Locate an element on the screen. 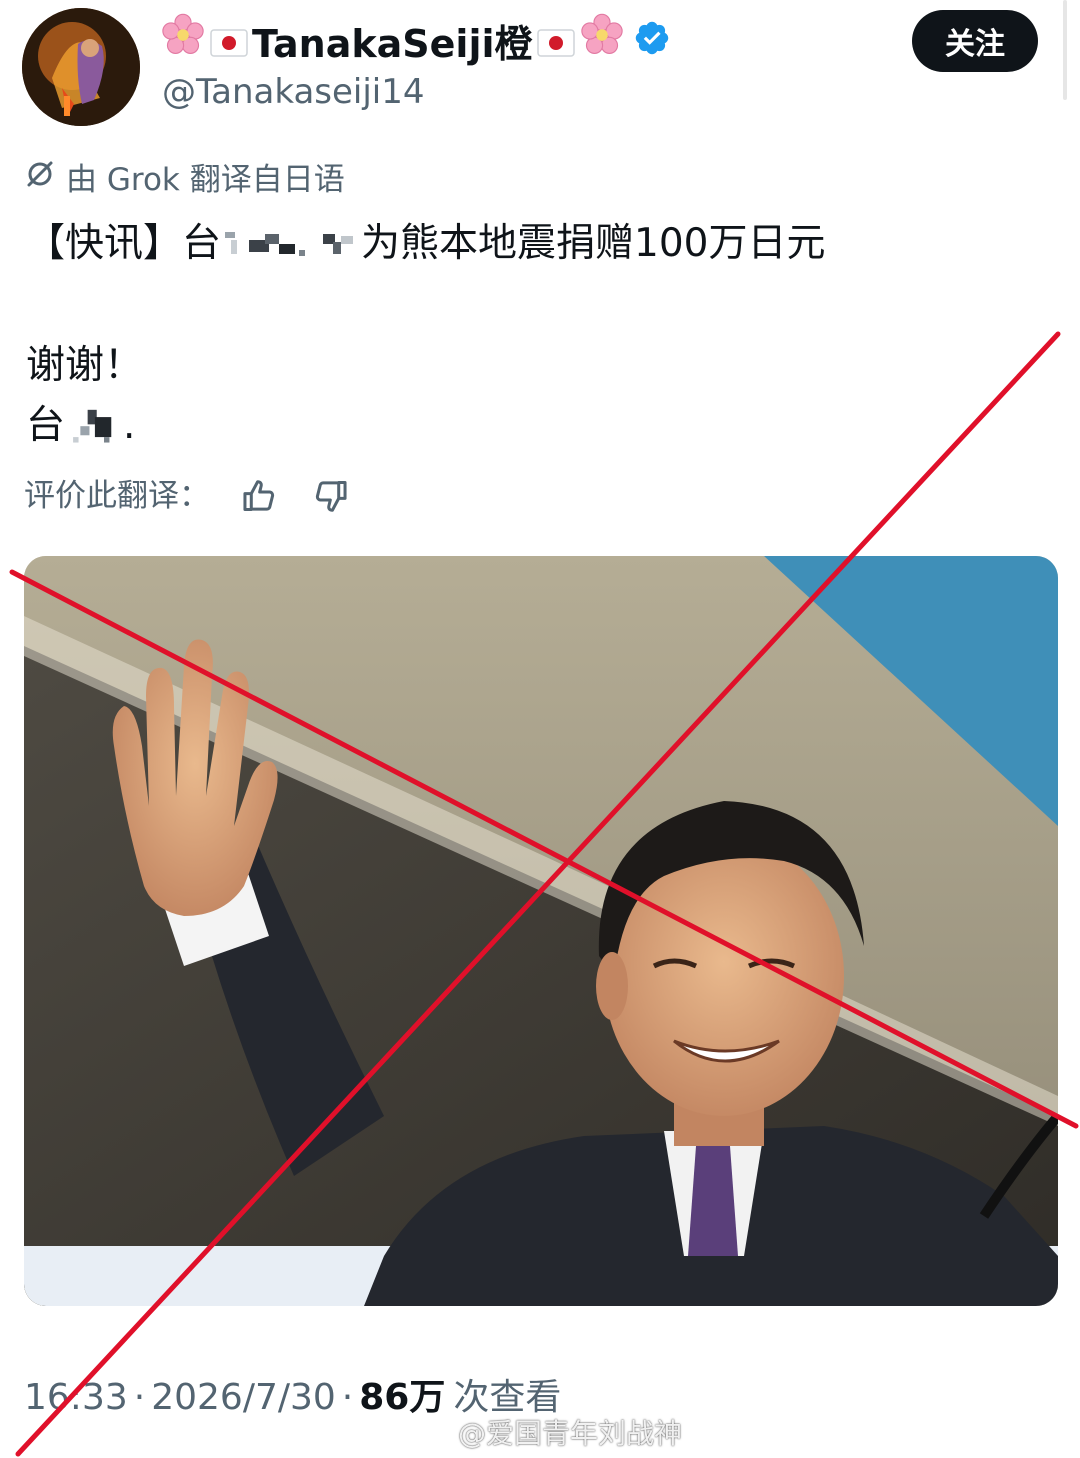  verified-badge-icon is located at coordinates (652, 44).